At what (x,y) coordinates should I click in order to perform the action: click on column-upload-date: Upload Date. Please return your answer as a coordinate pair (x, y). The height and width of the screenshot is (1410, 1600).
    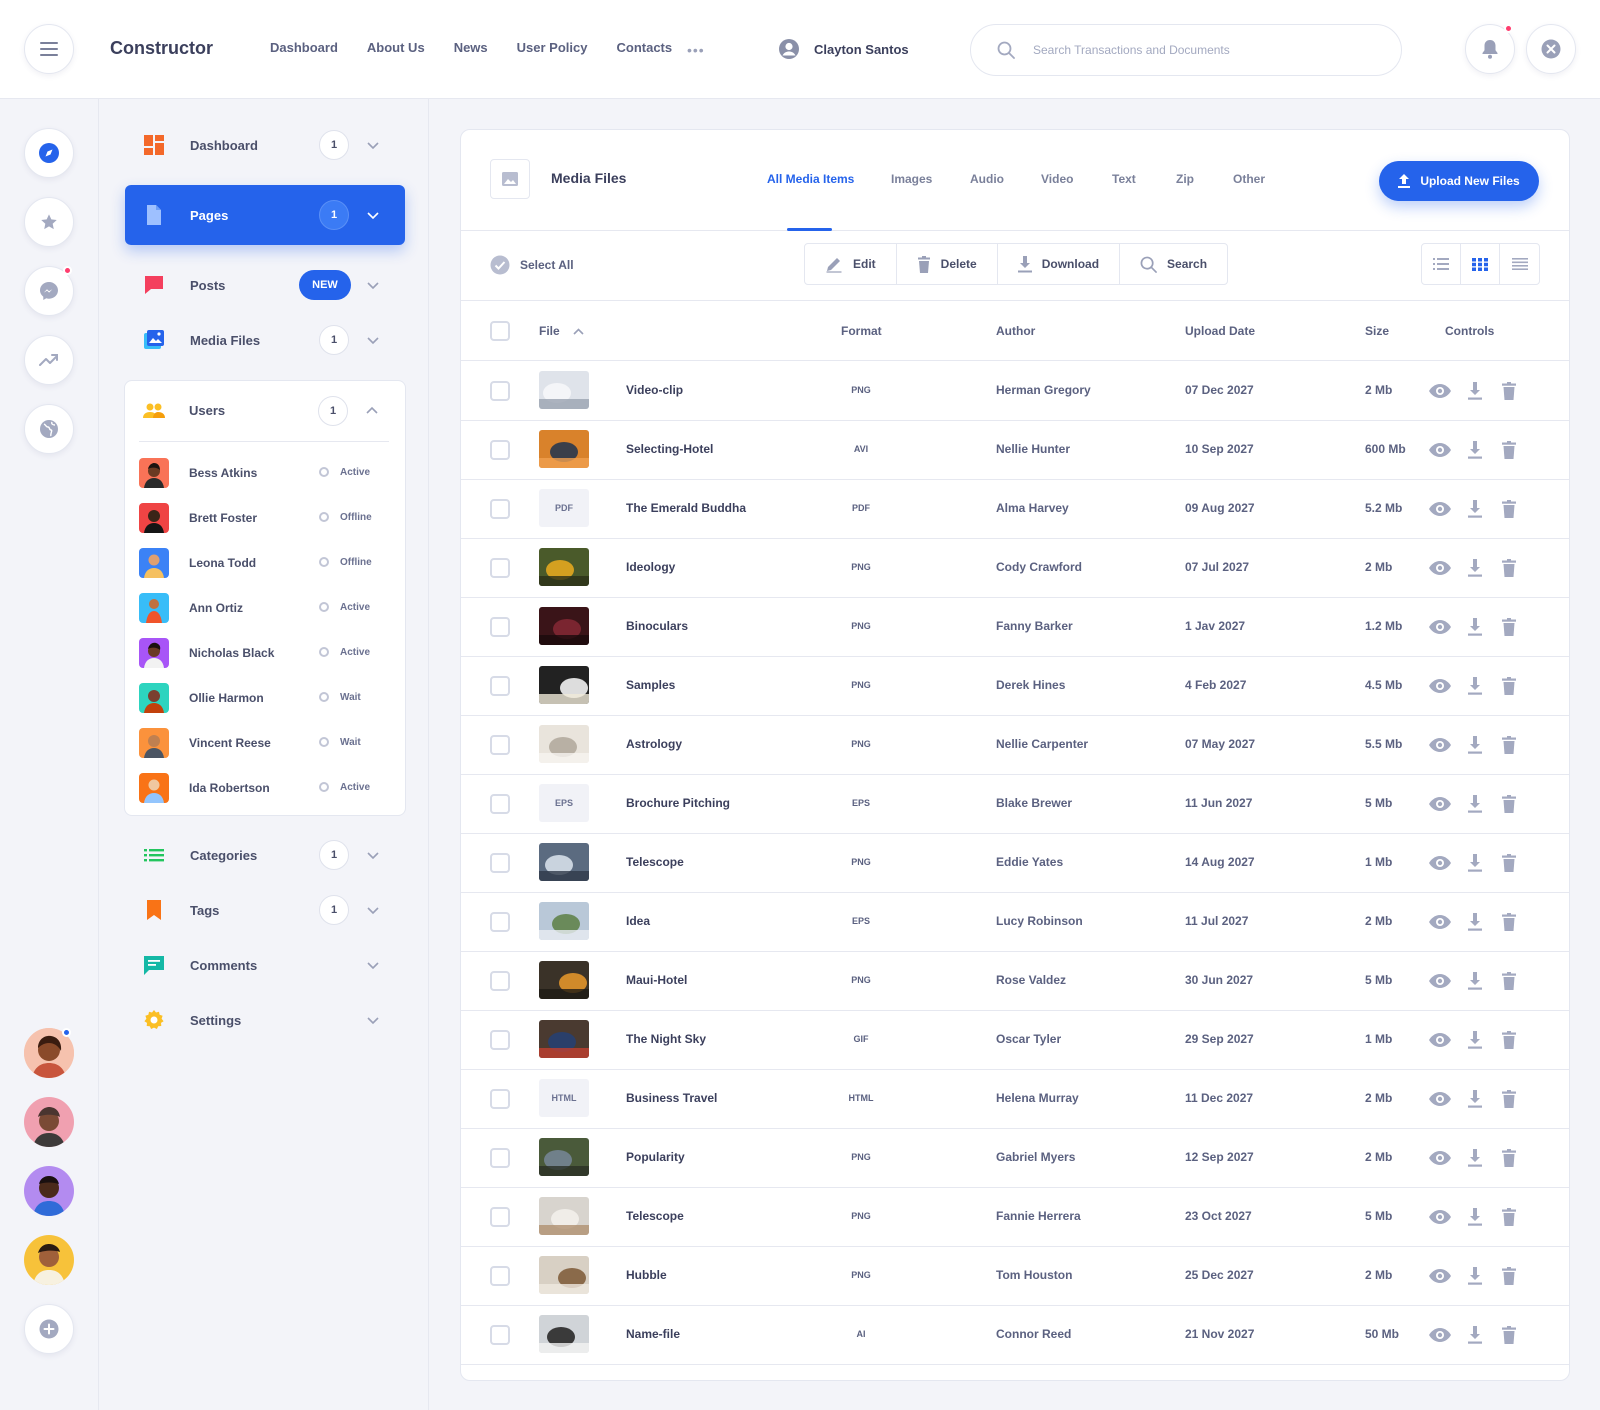
    Looking at the image, I should click on (1220, 331).